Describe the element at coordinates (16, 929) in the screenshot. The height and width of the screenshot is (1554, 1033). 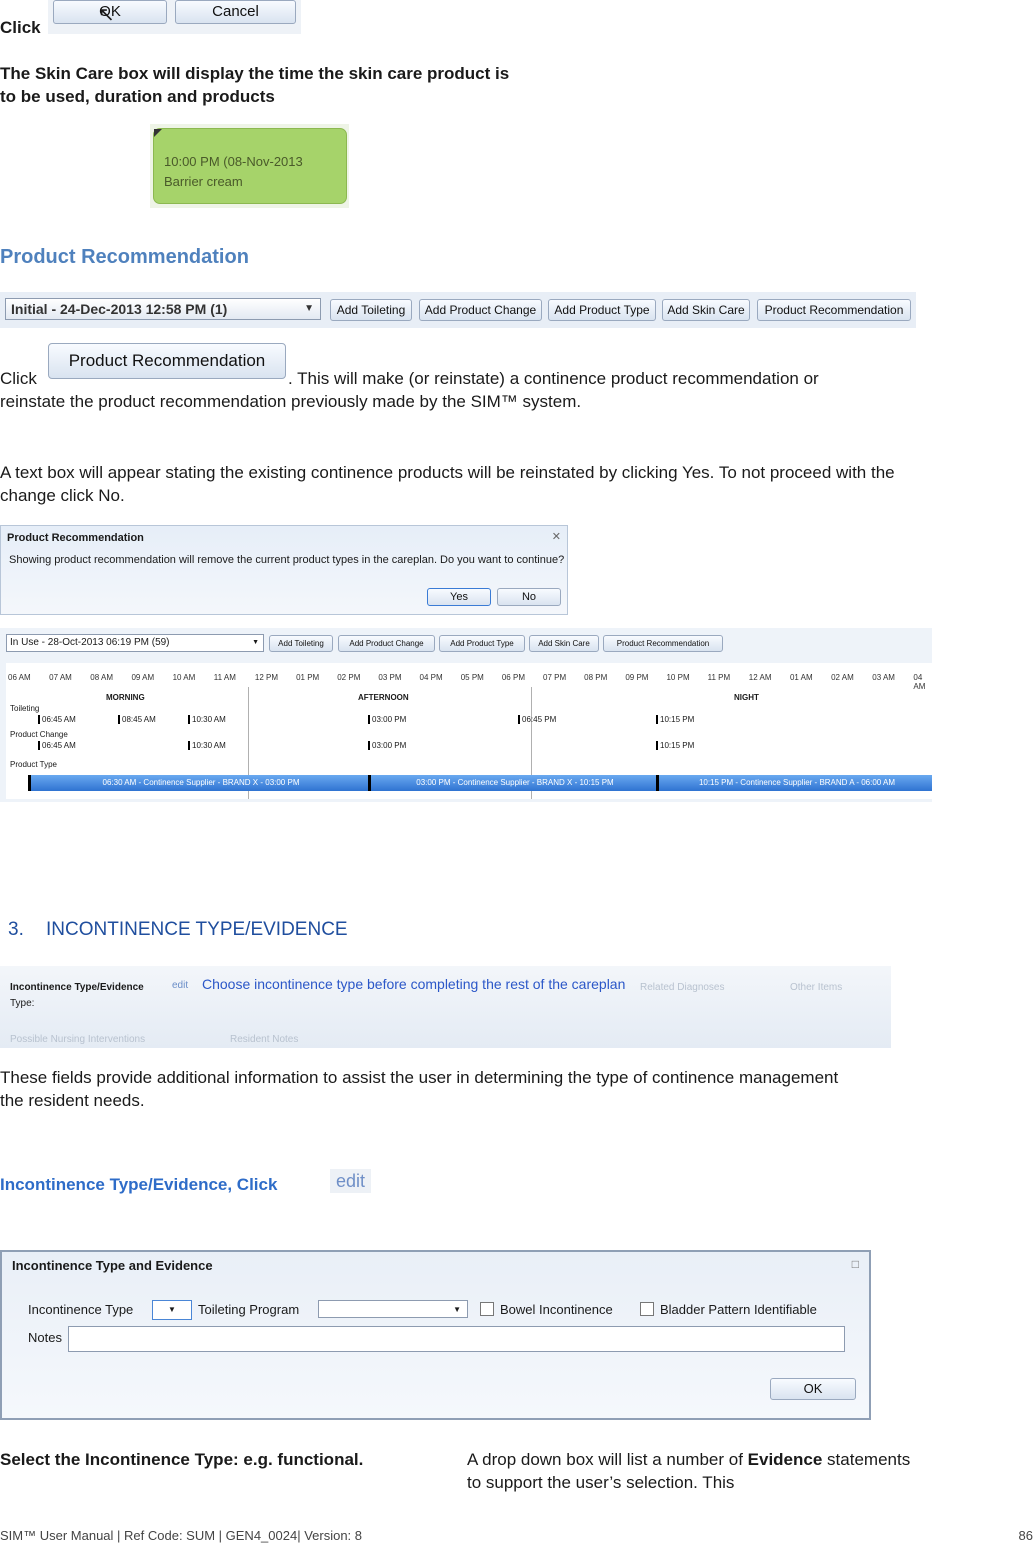
I see `section-number: 3.` at that location.